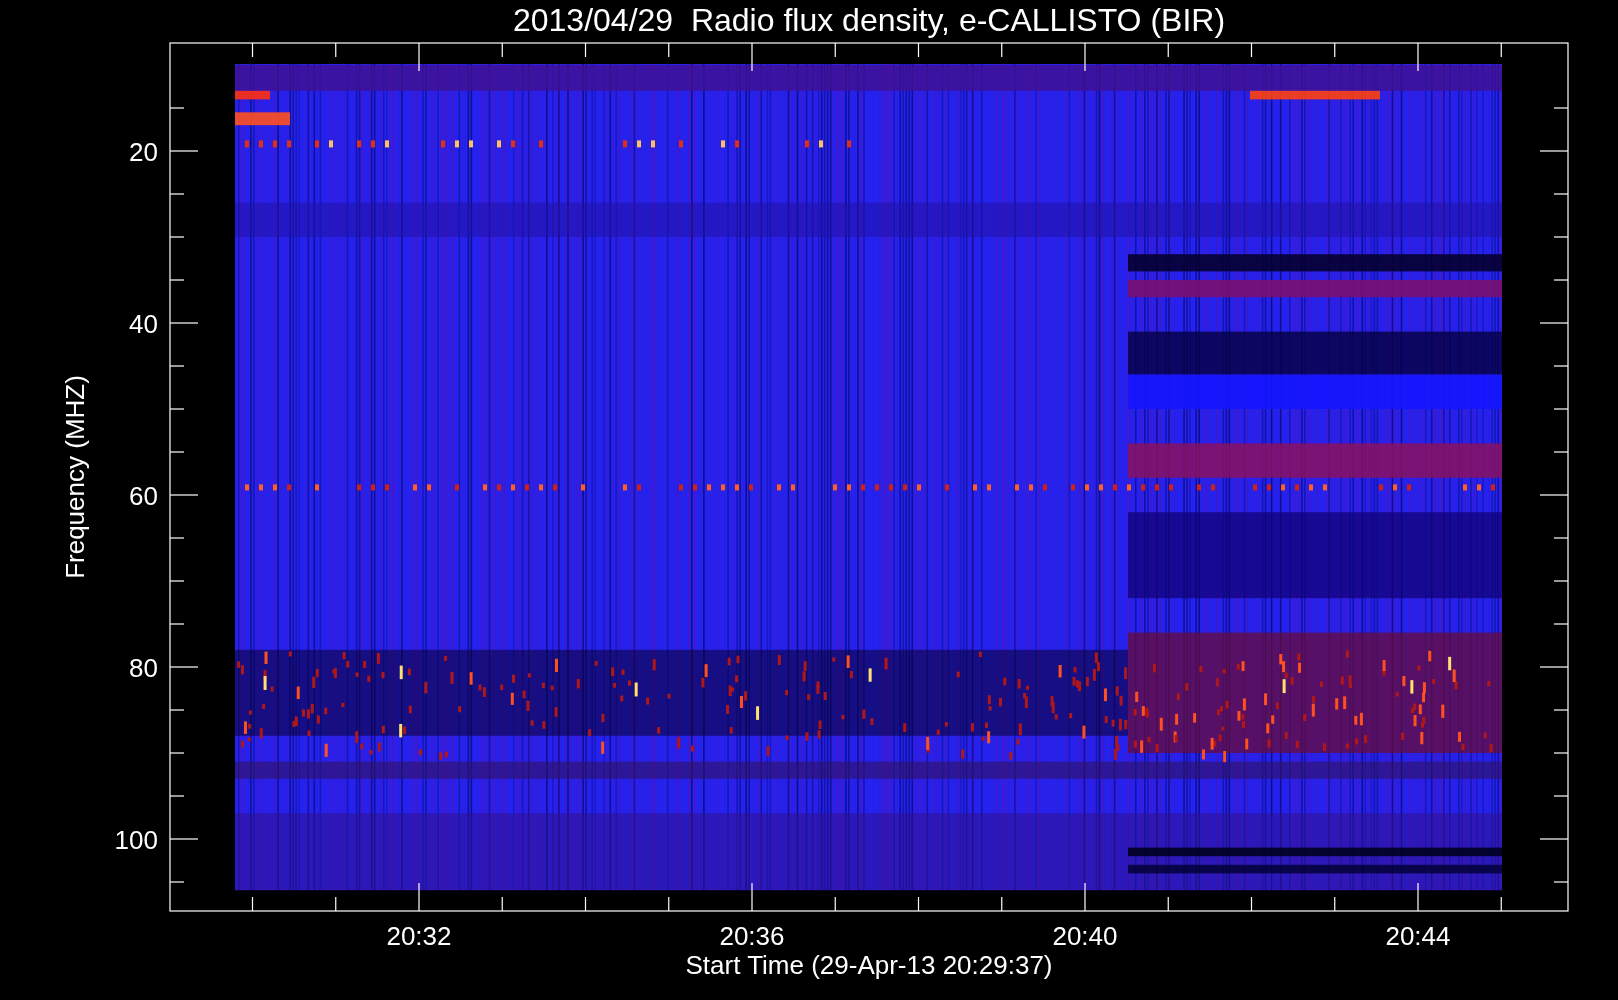 Image resolution: width=1618 pixels, height=1000 pixels. Describe the element at coordinates (136, 840) in the screenshot. I see `tick-label: 100` at that location.